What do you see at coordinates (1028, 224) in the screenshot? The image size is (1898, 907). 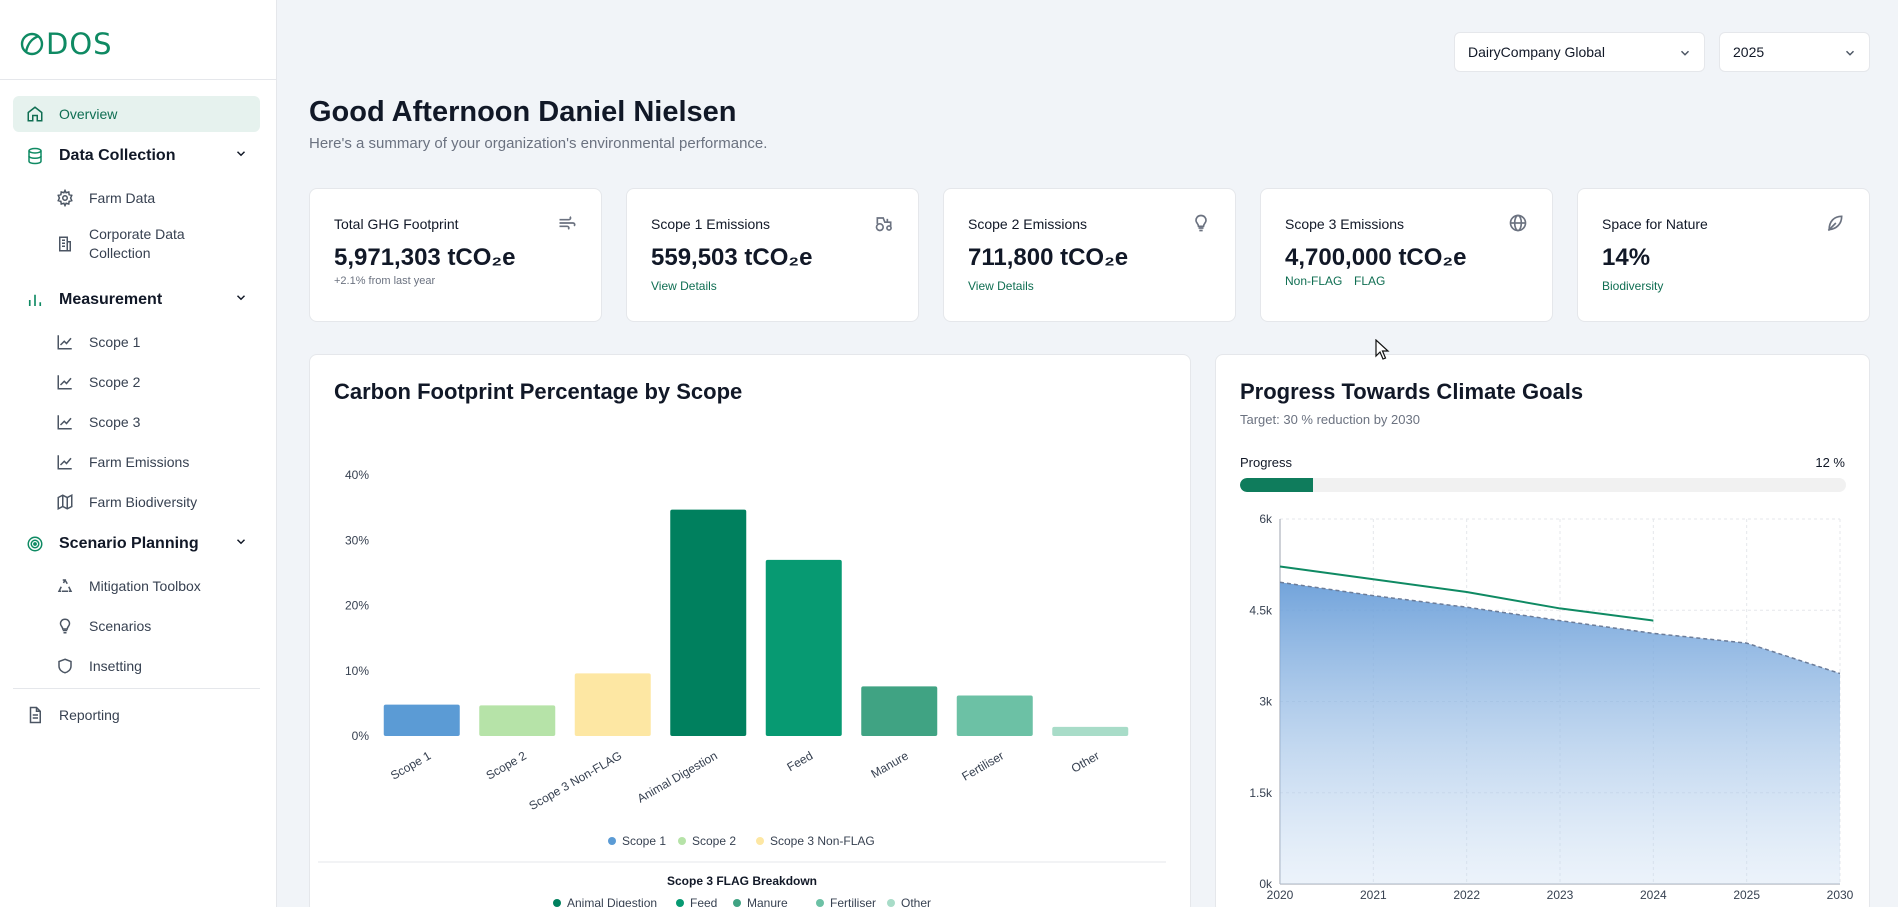 I see `kpi-label: Scope 2 Emissions` at bounding box center [1028, 224].